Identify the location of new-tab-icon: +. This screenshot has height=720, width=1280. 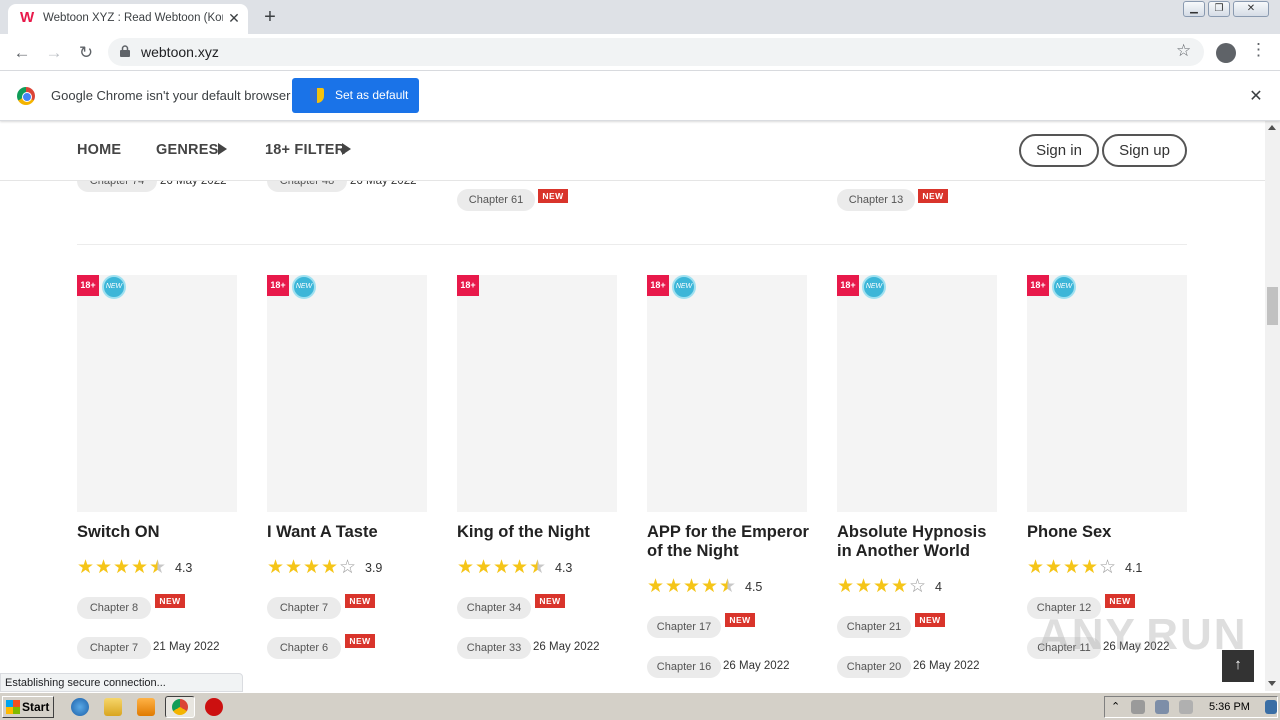
(270, 17).